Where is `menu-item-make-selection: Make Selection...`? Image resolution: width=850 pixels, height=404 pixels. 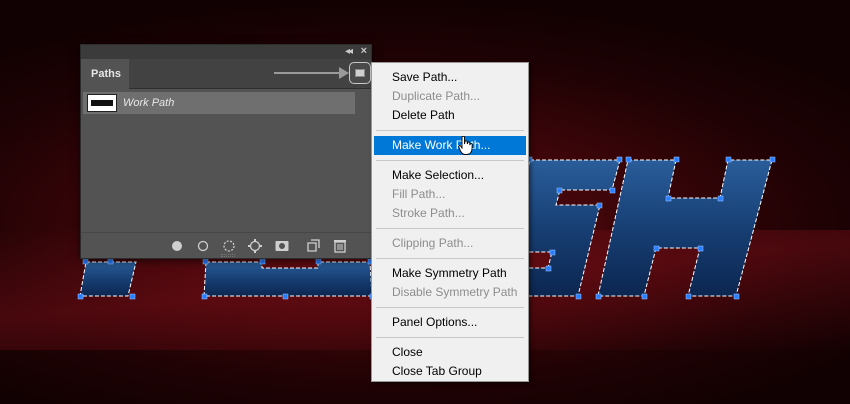
menu-item-make-selection: Make Selection... is located at coordinates (450, 175).